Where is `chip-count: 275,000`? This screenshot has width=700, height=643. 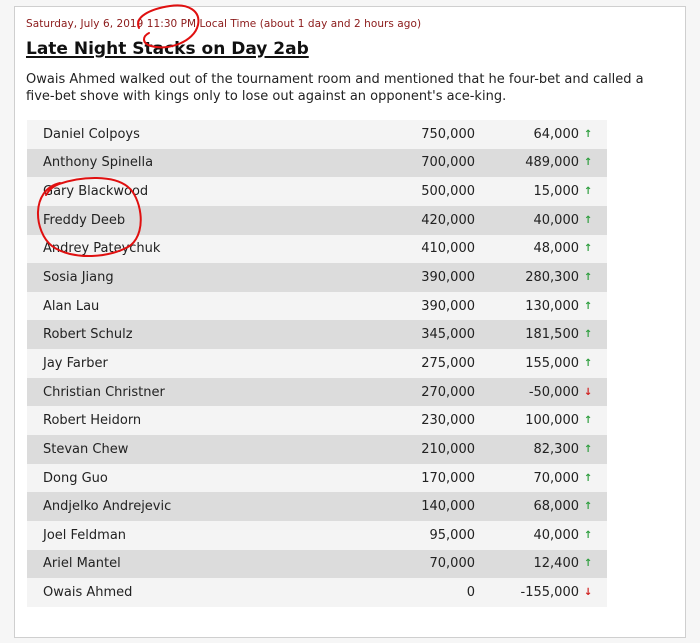
chip-count: 275,000 is located at coordinates (448, 363).